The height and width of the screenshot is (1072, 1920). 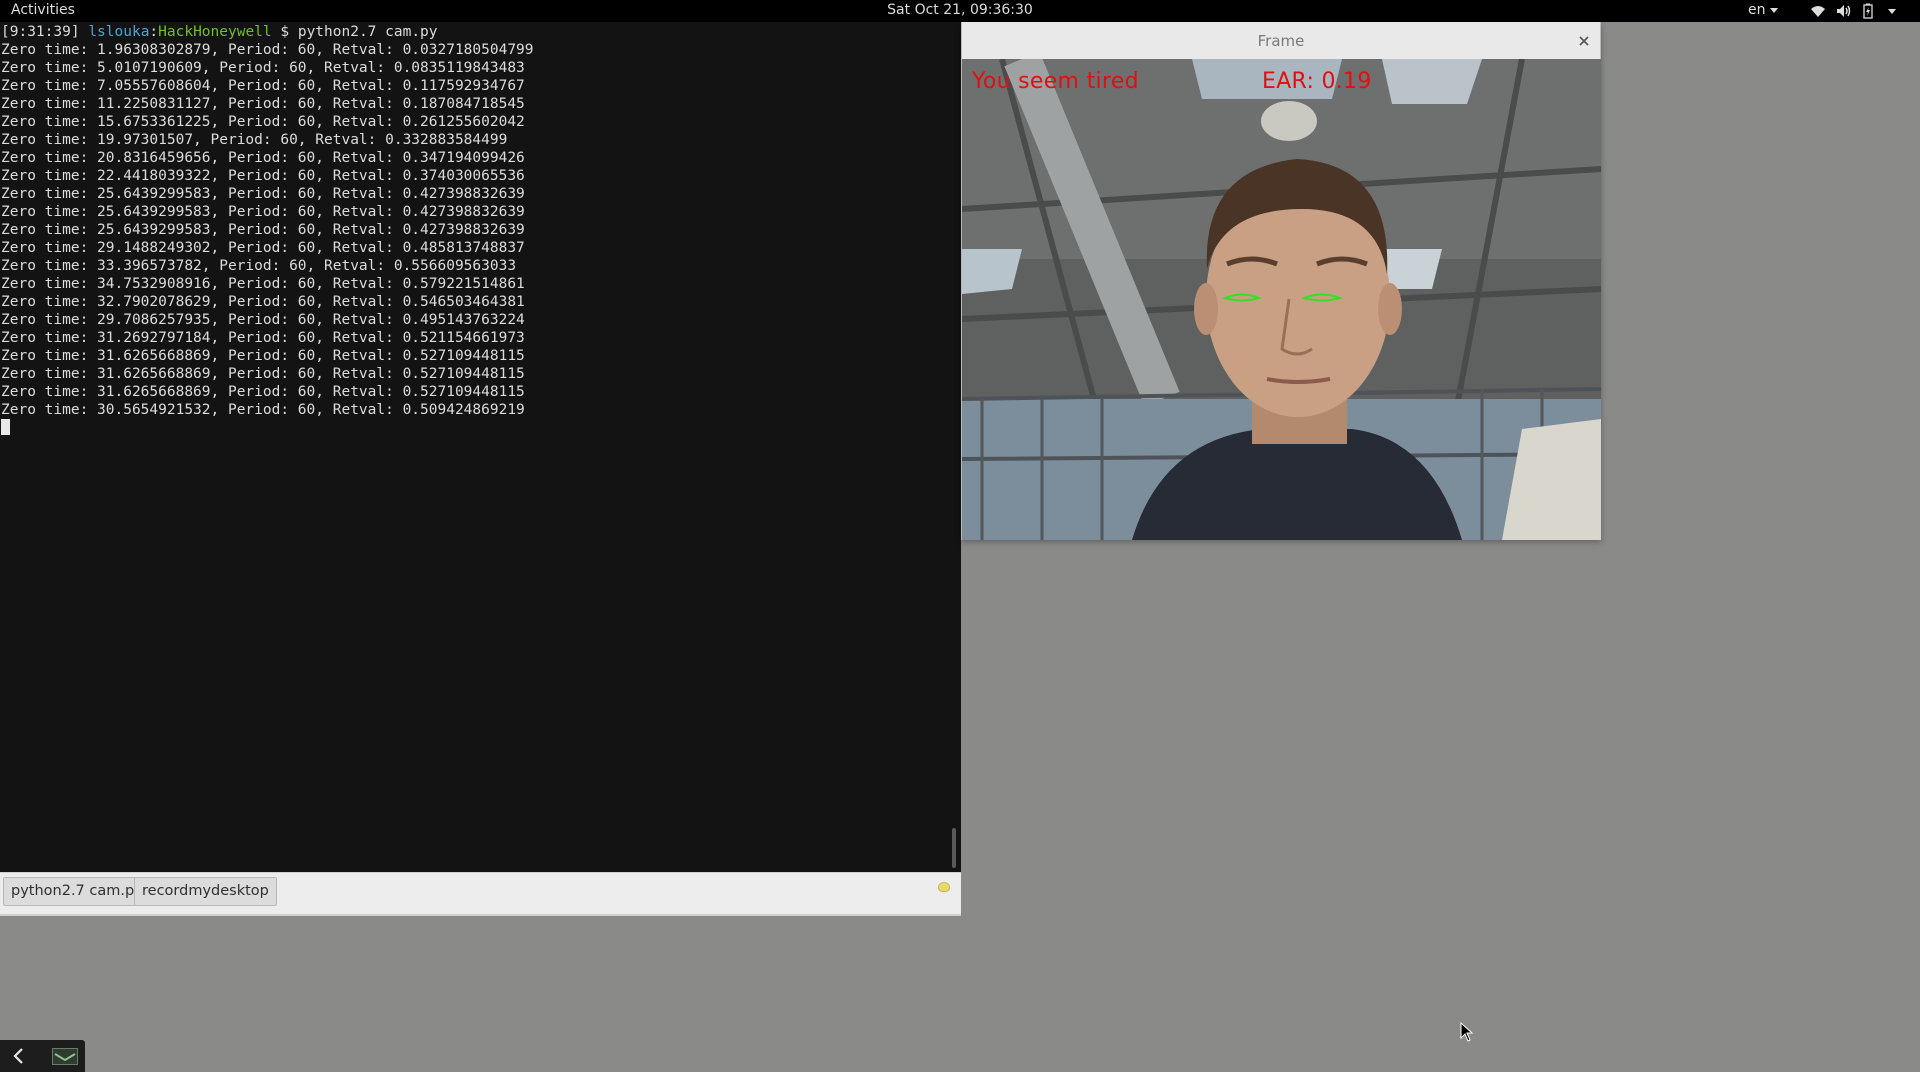 What do you see at coordinates (1868, 11) in the screenshot?
I see `battery-icon` at bounding box center [1868, 11].